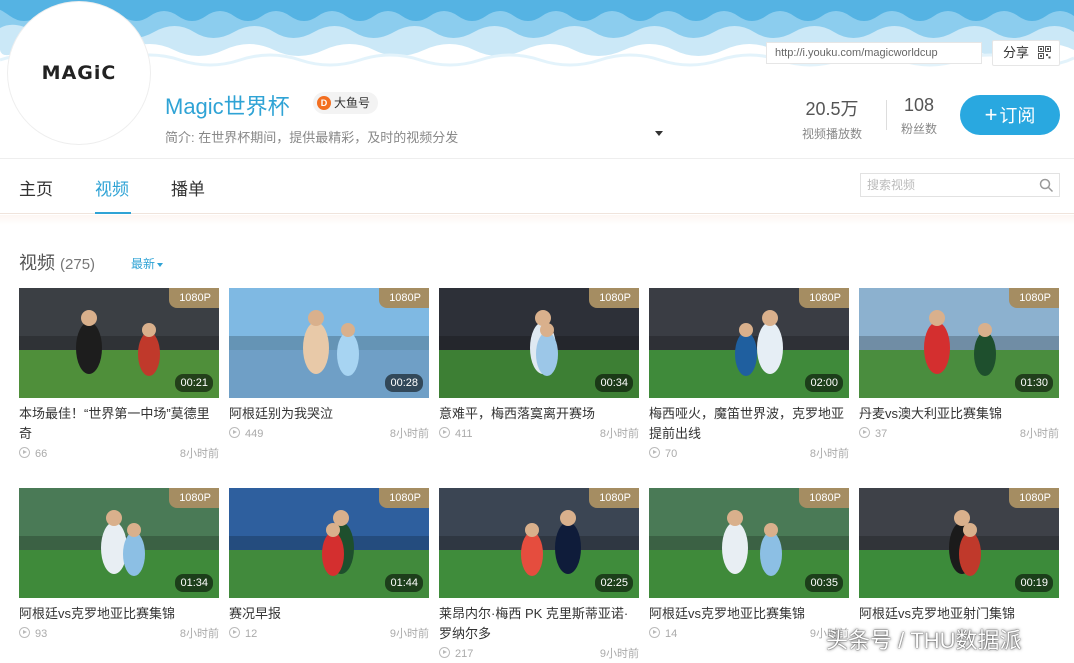 This screenshot has width=1074, height=663. Describe the element at coordinates (324, 103) in the screenshot. I see `dayu-logo-icon: D` at that location.